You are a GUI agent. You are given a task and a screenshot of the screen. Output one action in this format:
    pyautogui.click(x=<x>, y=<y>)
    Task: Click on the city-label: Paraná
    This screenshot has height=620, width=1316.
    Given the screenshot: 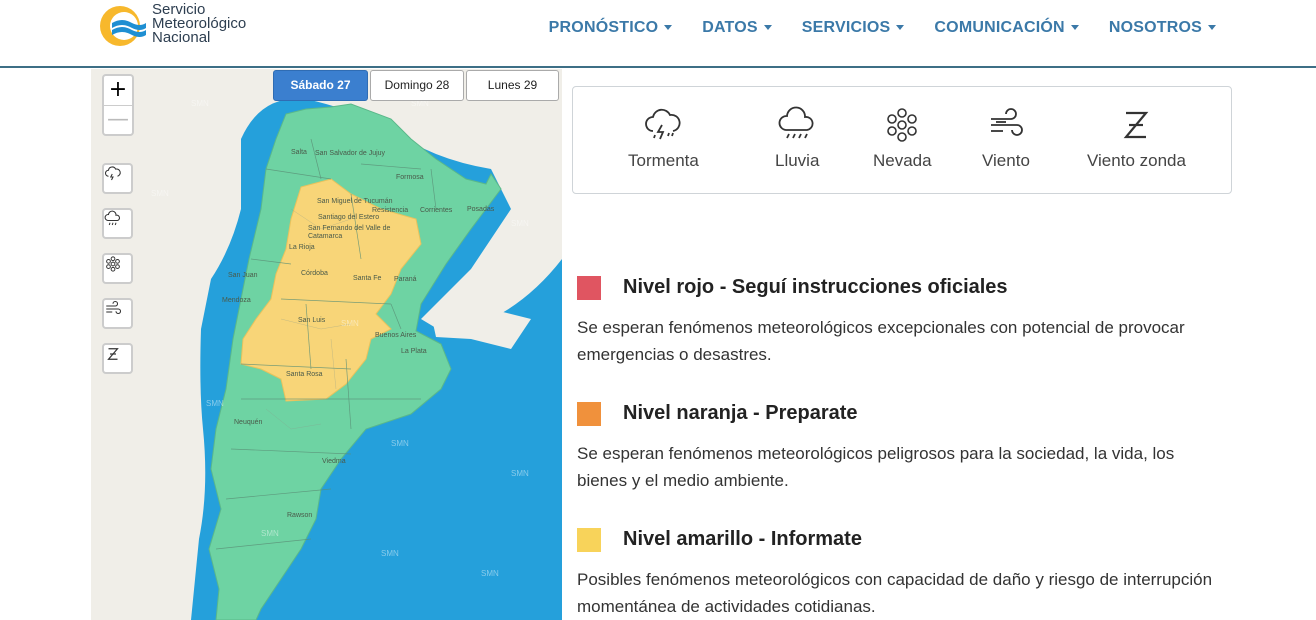 What is the action you would take?
    pyautogui.click(x=405, y=279)
    